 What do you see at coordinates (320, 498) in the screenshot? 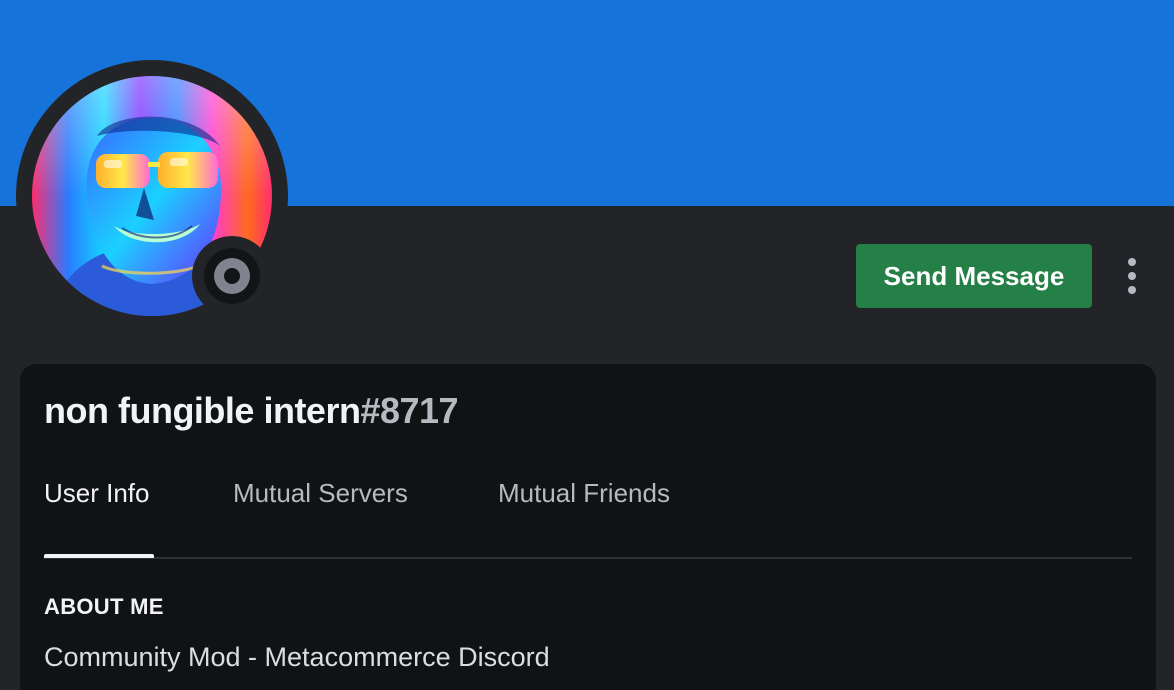
I see `tab-mutual-servers: Mutual Servers` at bounding box center [320, 498].